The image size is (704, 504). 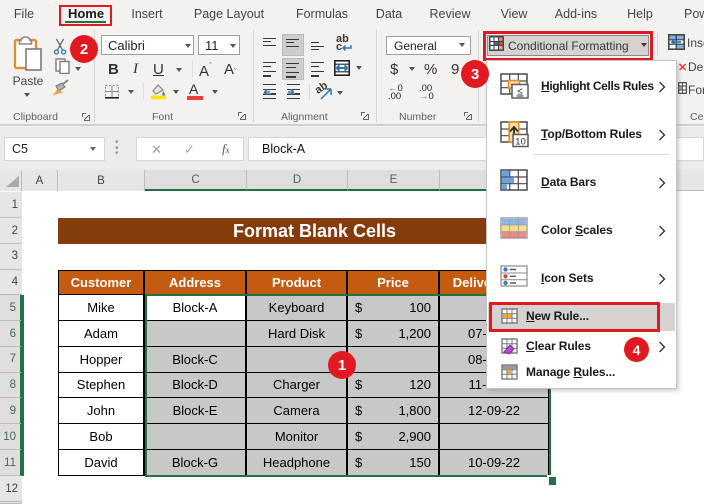 What do you see at coordinates (520, 142) in the screenshot?
I see `svg-text: 10` at bounding box center [520, 142].